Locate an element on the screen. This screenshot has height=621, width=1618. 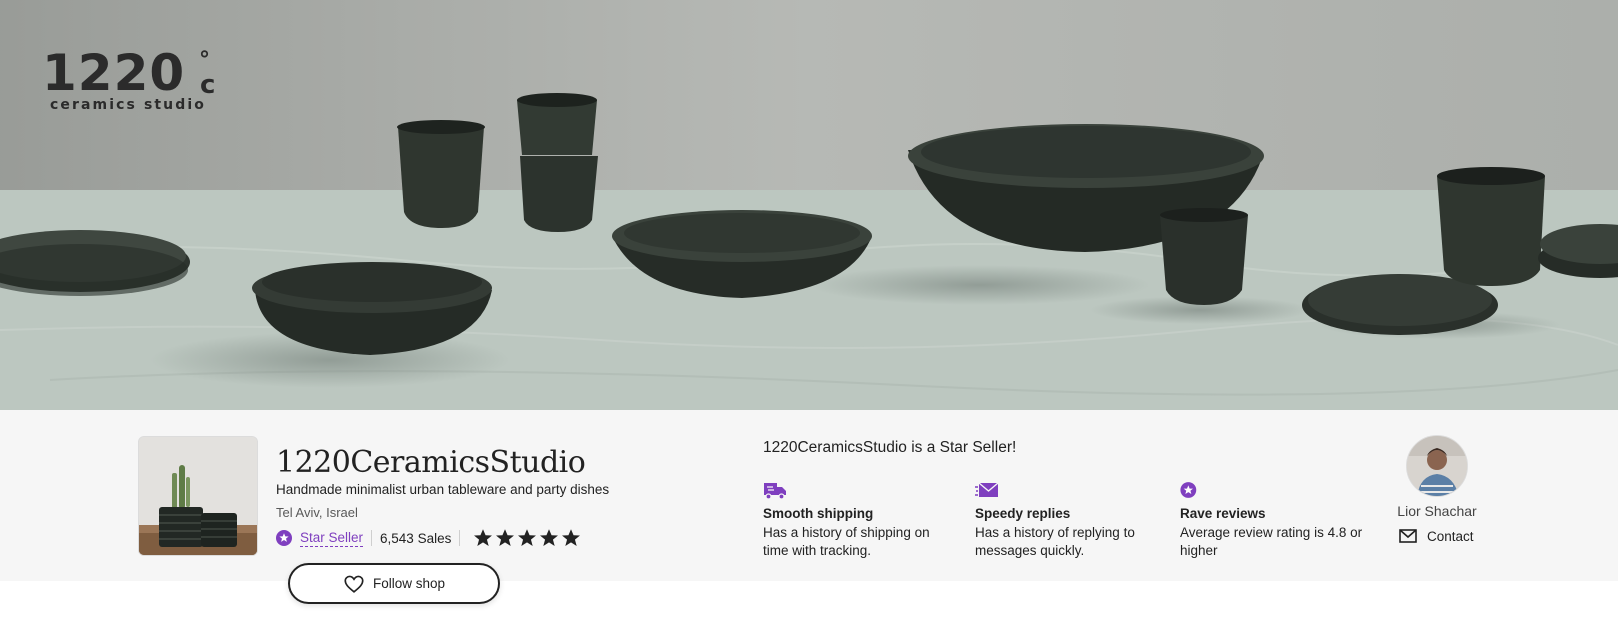
star-seller-title: 1220CeramicsStudio is a Star Seller! is located at coordinates (890, 447).